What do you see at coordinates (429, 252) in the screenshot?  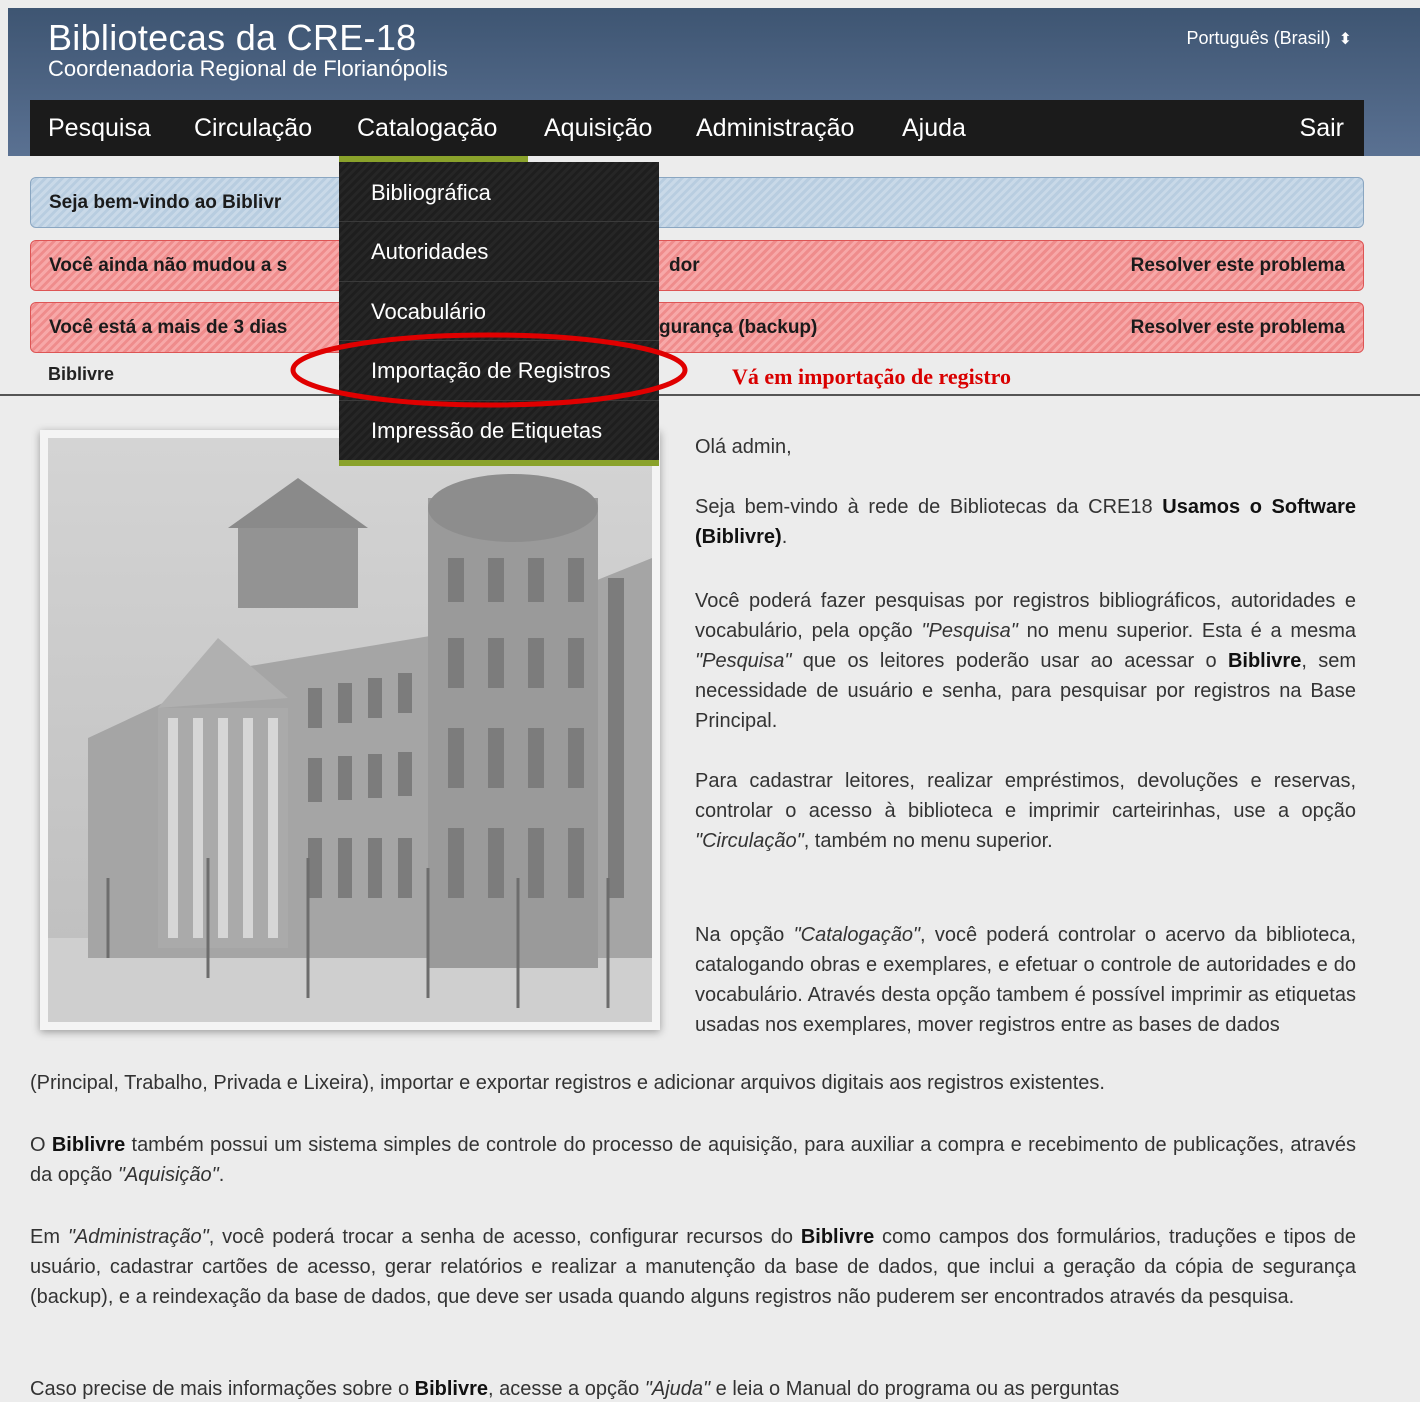 I see `dropdown-item-autoridades: Autoridades` at bounding box center [429, 252].